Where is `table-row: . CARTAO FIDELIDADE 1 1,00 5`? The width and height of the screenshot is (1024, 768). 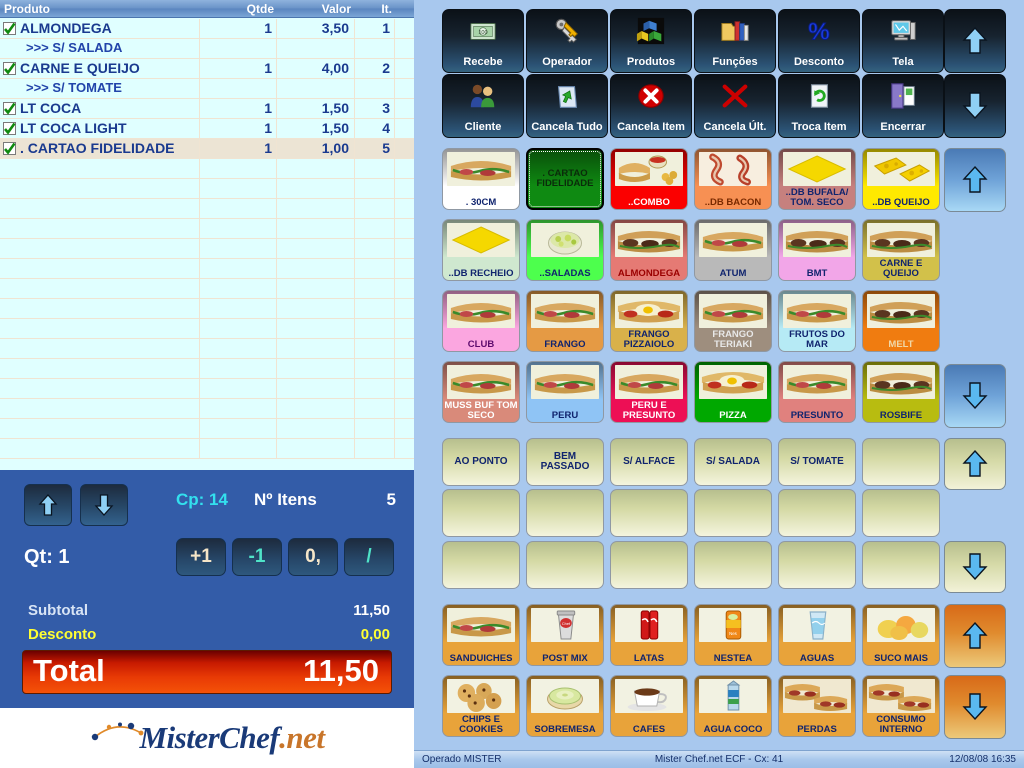 table-row: . CARTAO FIDELIDADE 1 1,00 5 is located at coordinates (207, 149).